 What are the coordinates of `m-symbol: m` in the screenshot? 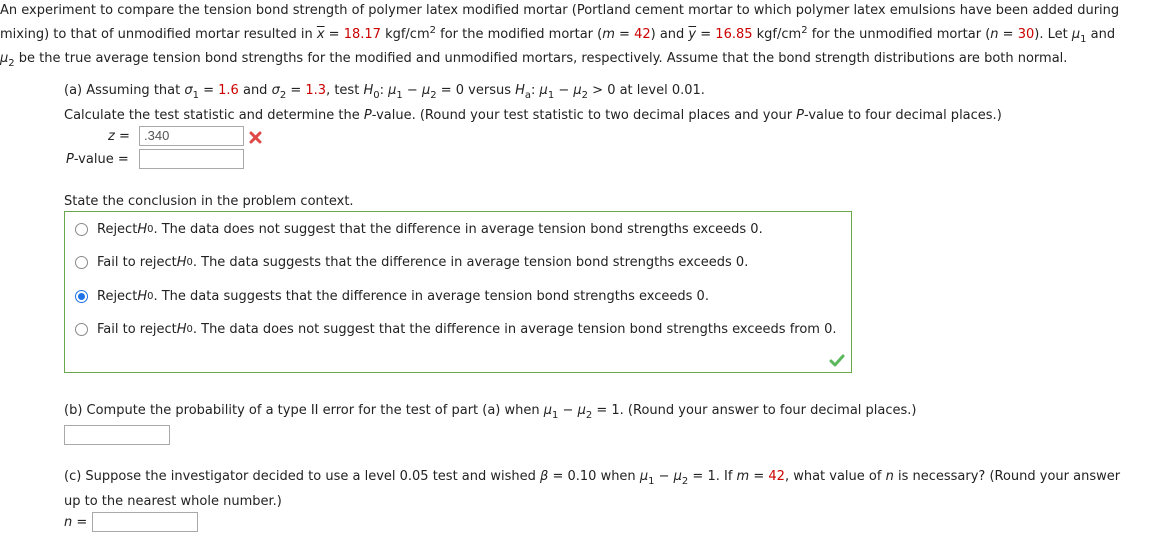 It's located at (608, 34).